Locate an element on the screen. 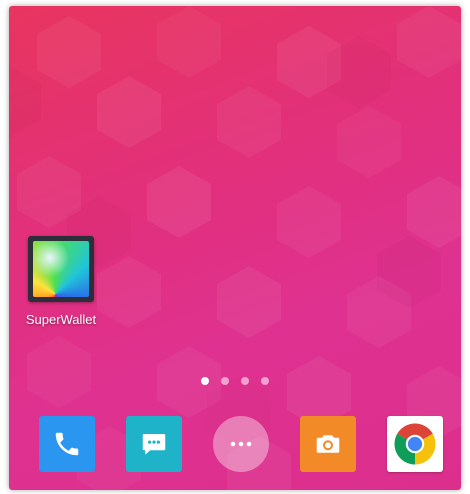  camera-app-tile is located at coordinates (328, 444).